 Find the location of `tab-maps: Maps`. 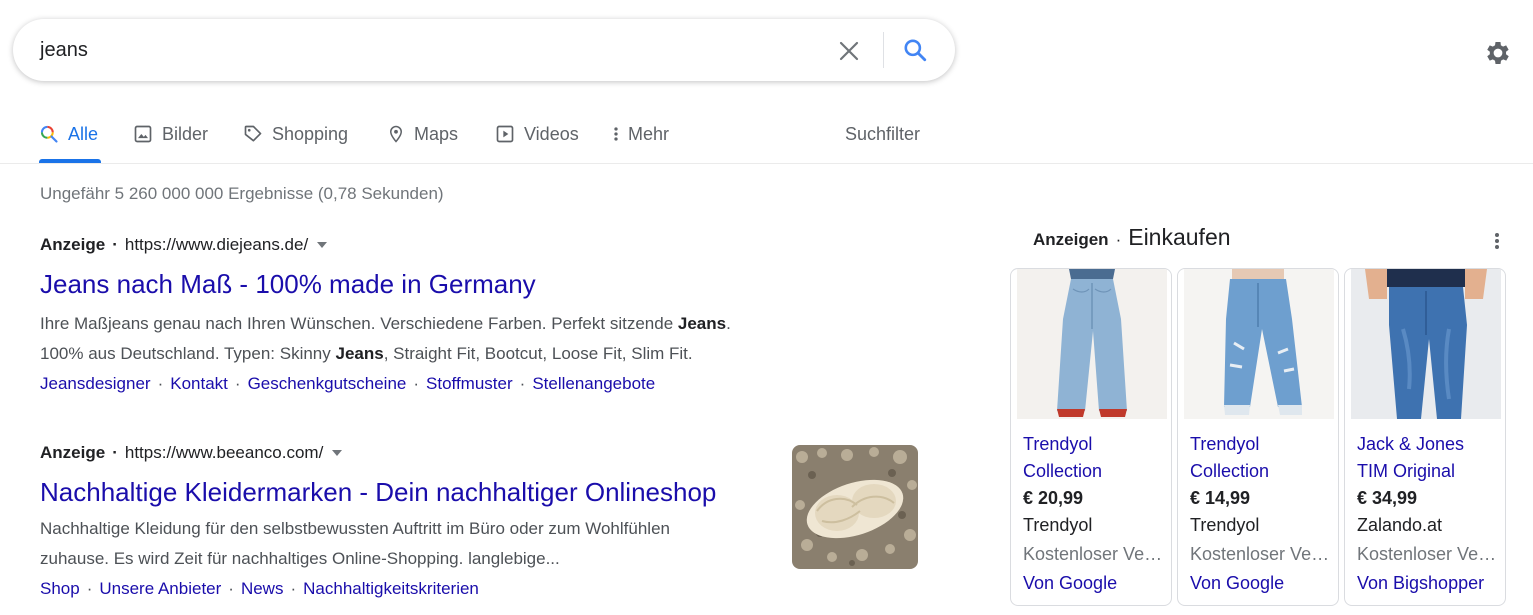

tab-maps: Maps is located at coordinates (422, 134).